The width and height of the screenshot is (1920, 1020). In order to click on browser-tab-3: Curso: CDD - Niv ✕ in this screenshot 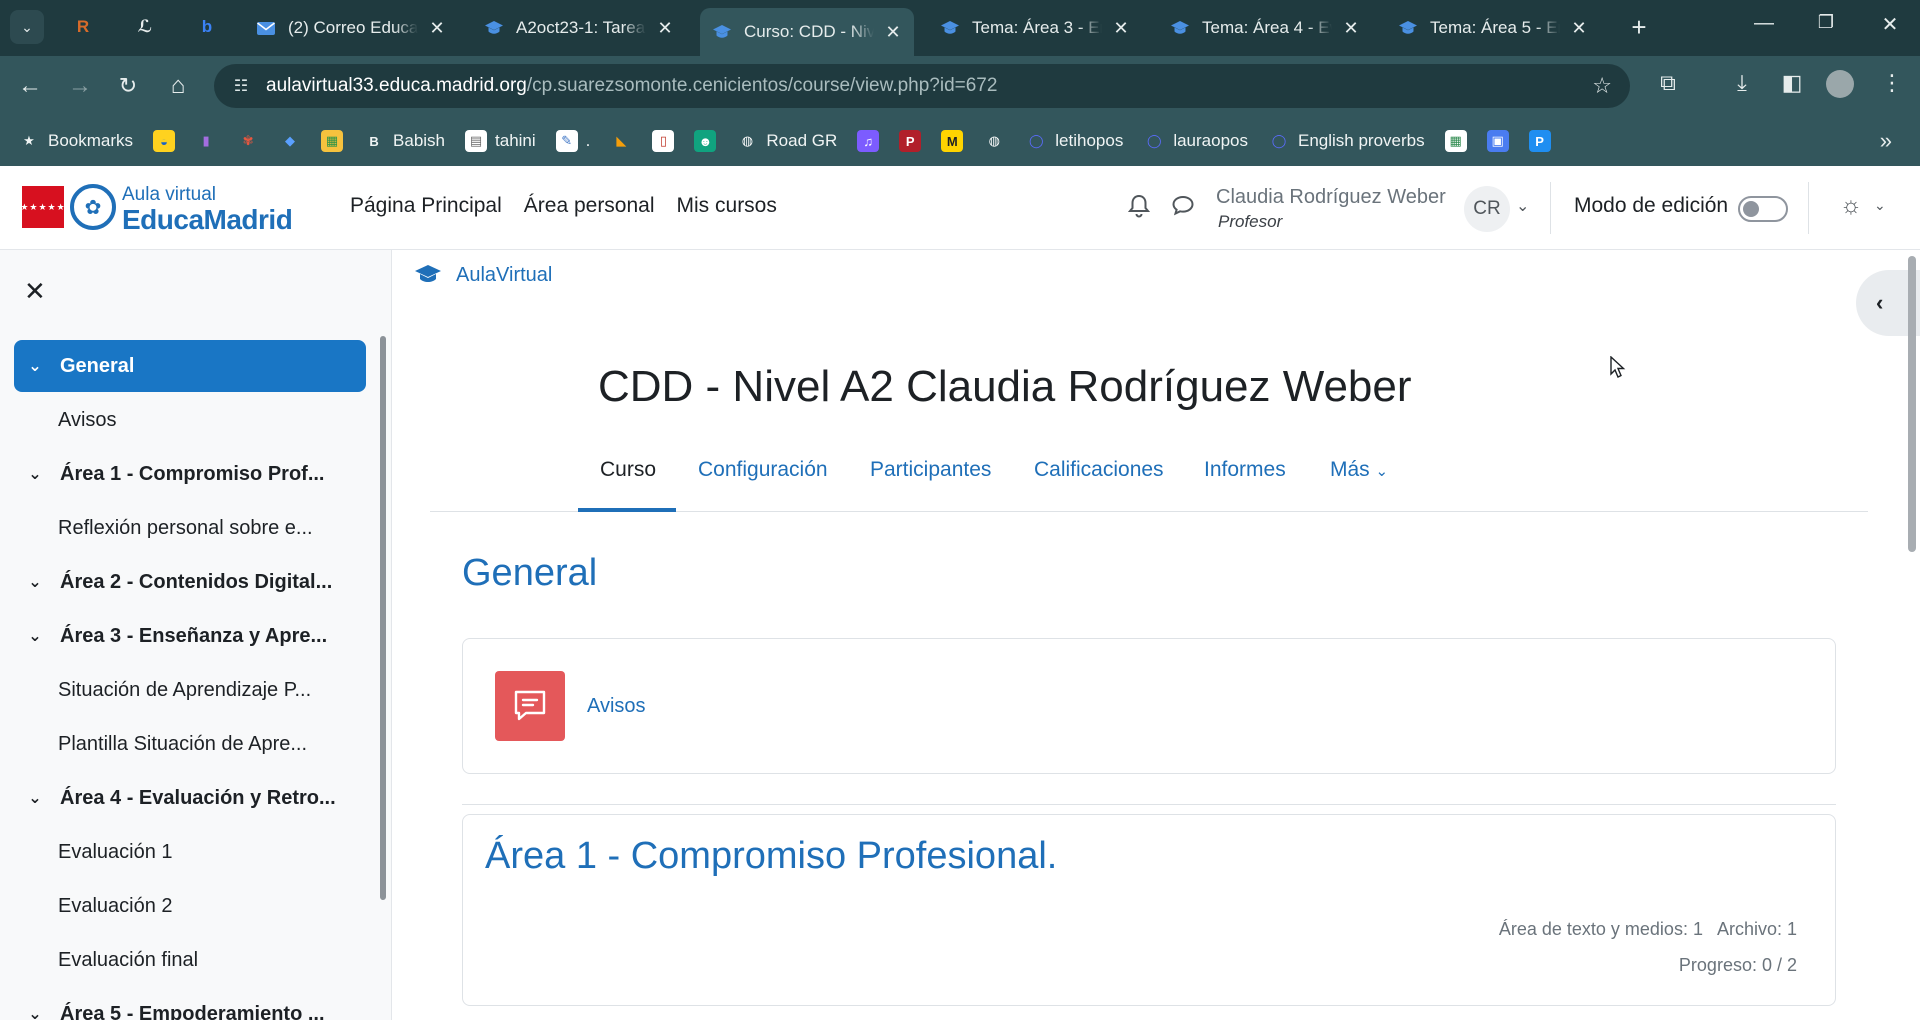, I will do `click(807, 32)`.